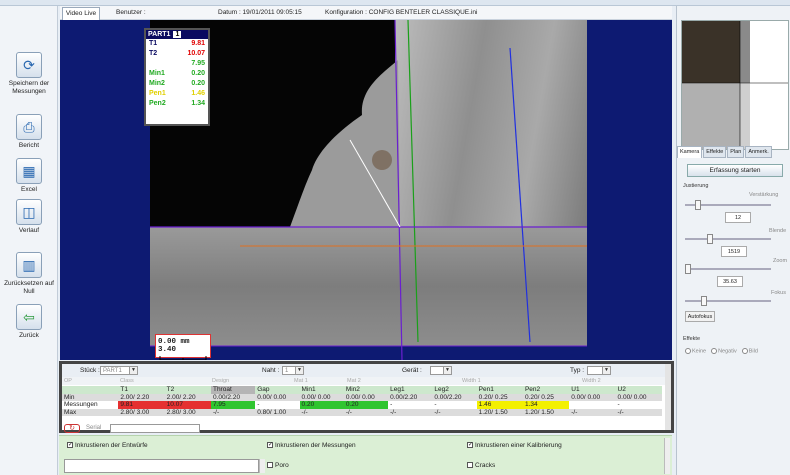  What do you see at coordinates (29, 171) in the screenshot?
I see `excel-icon: ▦` at bounding box center [29, 171].